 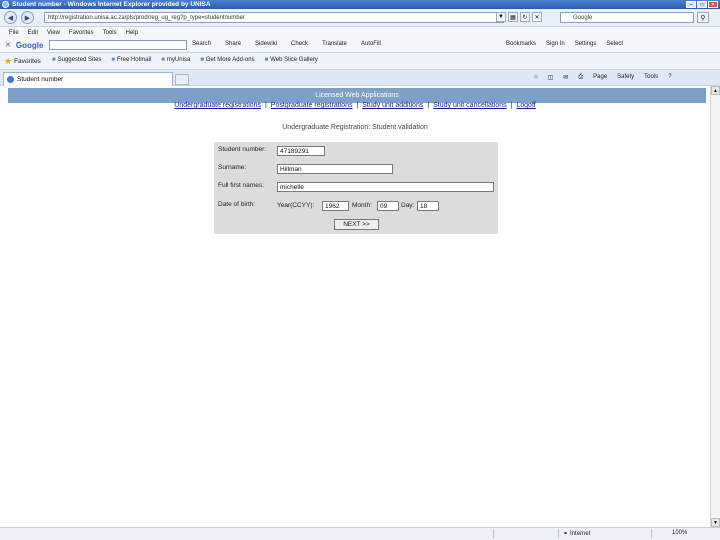 What do you see at coordinates (5, 4) in the screenshot?
I see `ie-logo-icon` at bounding box center [5, 4].